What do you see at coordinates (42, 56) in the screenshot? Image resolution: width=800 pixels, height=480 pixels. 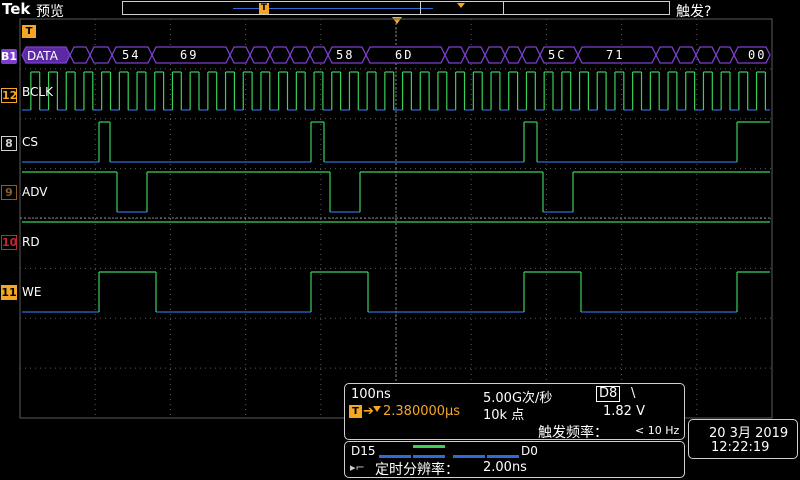 I see `channel-label-data: DATA` at bounding box center [42, 56].